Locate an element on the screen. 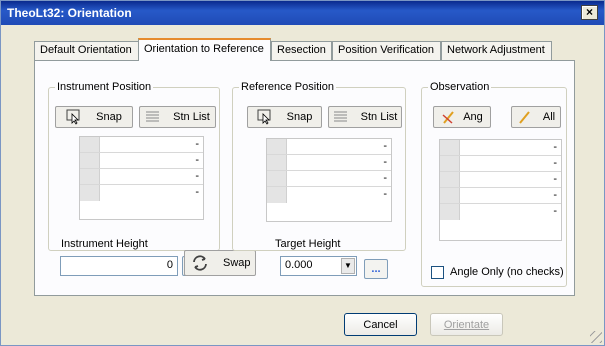  observation-grid: - - - - - is located at coordinates (500, 190).